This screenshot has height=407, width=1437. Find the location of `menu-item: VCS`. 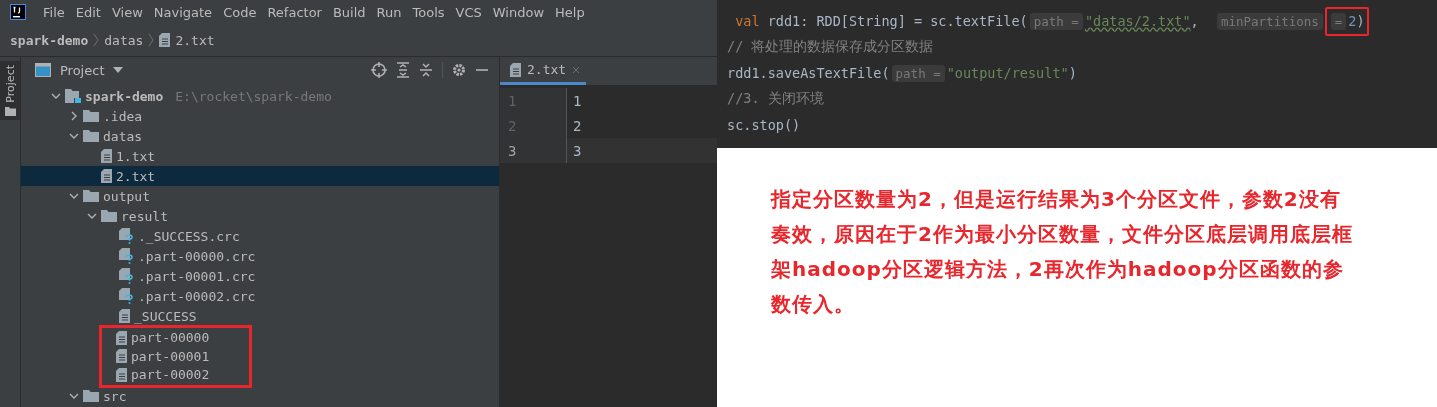

menu-item: VCS is located at coordinates (468, 12).